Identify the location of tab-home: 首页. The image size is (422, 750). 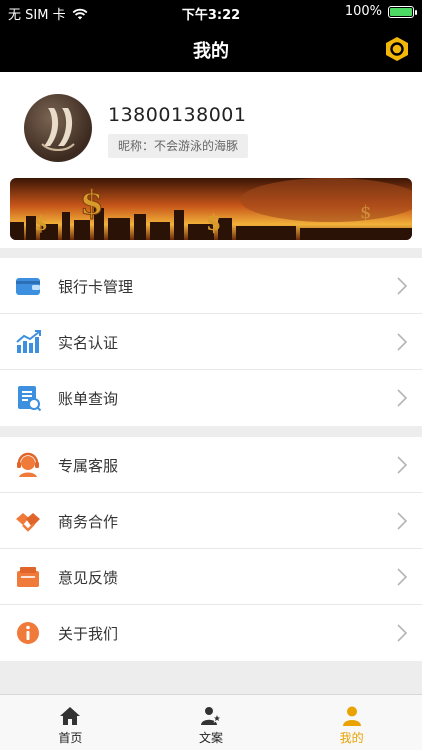
(70, 722).